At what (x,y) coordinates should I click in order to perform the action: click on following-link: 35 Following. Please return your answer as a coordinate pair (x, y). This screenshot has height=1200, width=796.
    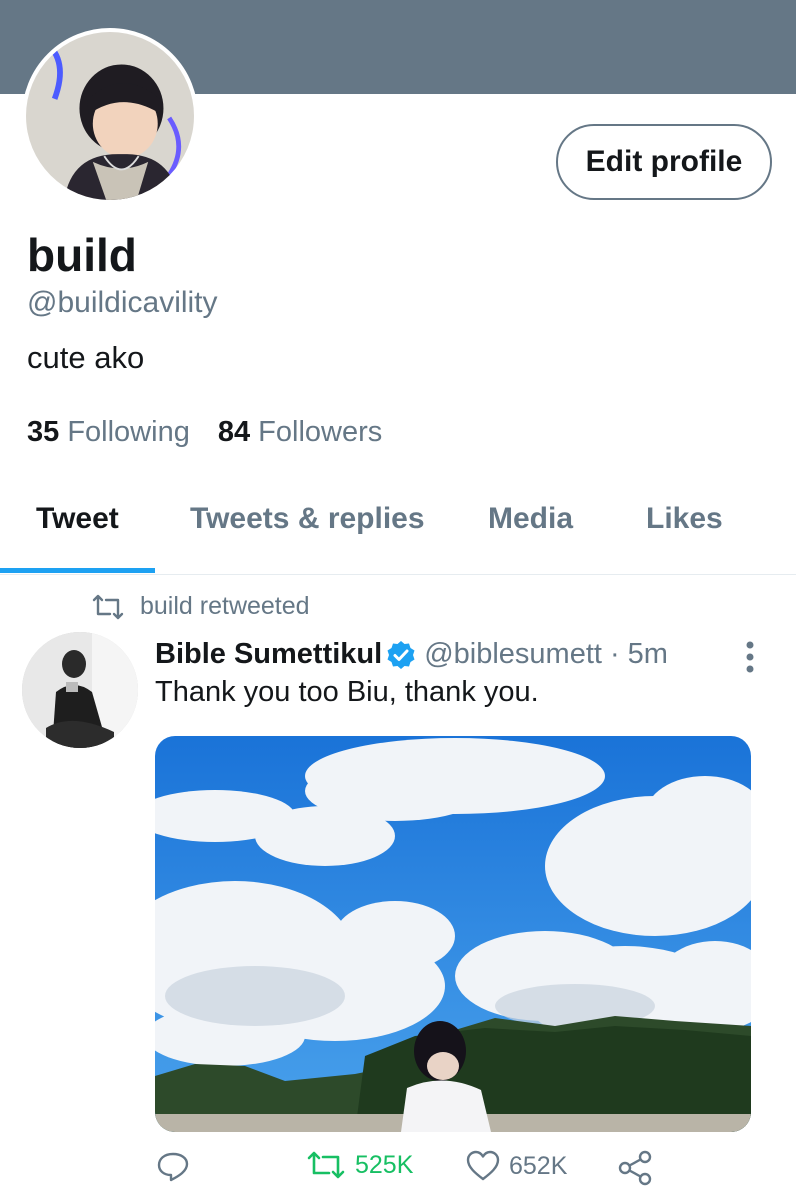
    Looking at the image, I should click on (108, 432).